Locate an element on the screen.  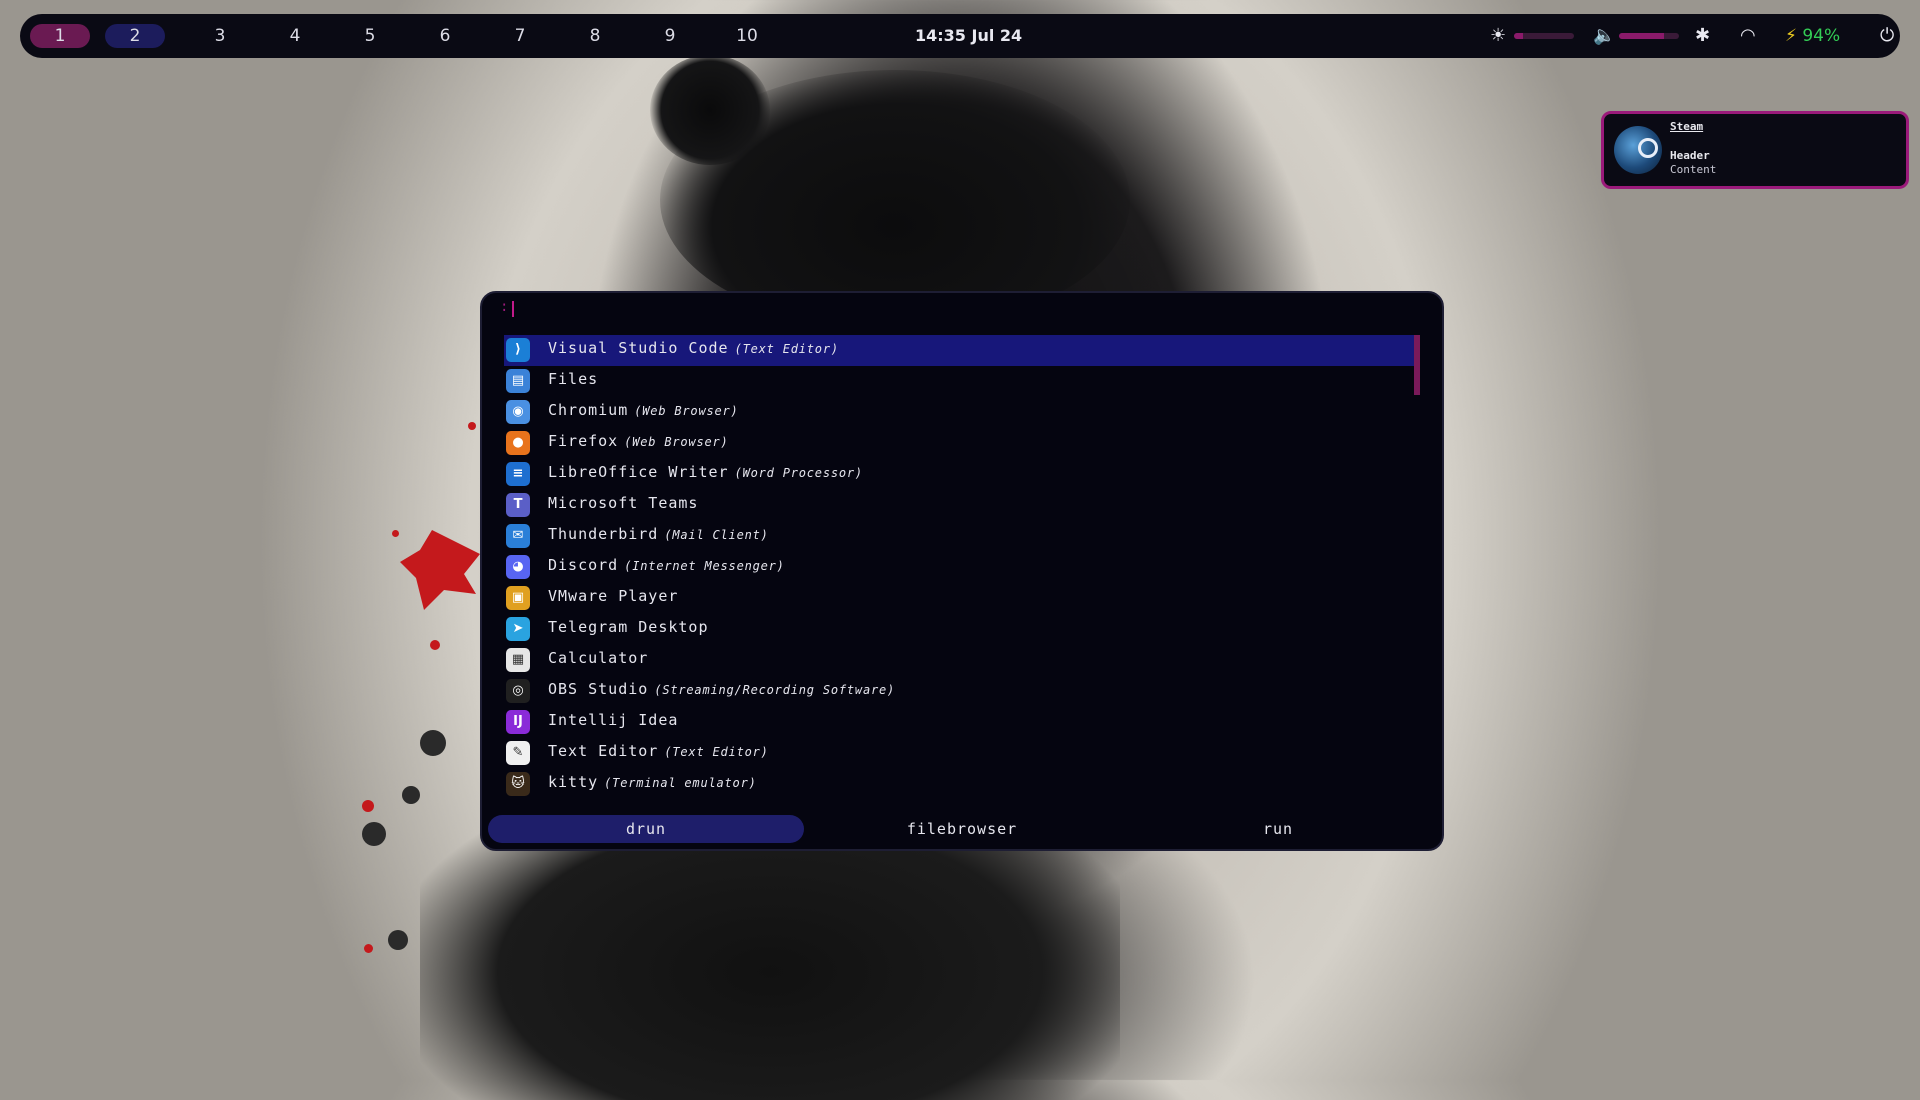
app-list-item-label: Visual Studio Code (Text Editor) is located at coordinates (693, 348).